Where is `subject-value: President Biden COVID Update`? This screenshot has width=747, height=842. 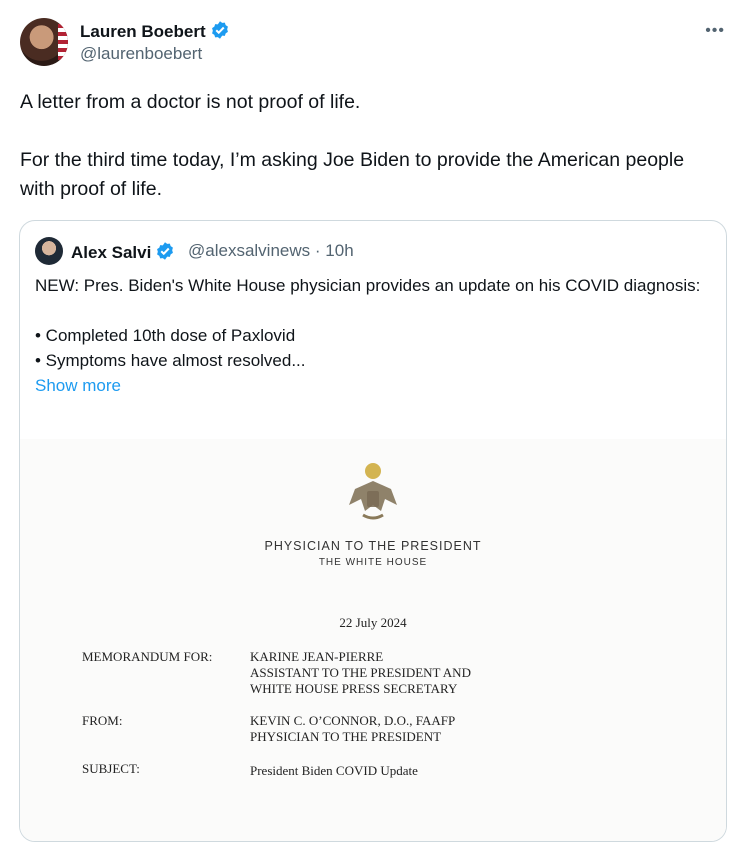
subject-value: President Biden COVID Update is located at coordinates (334, 770).